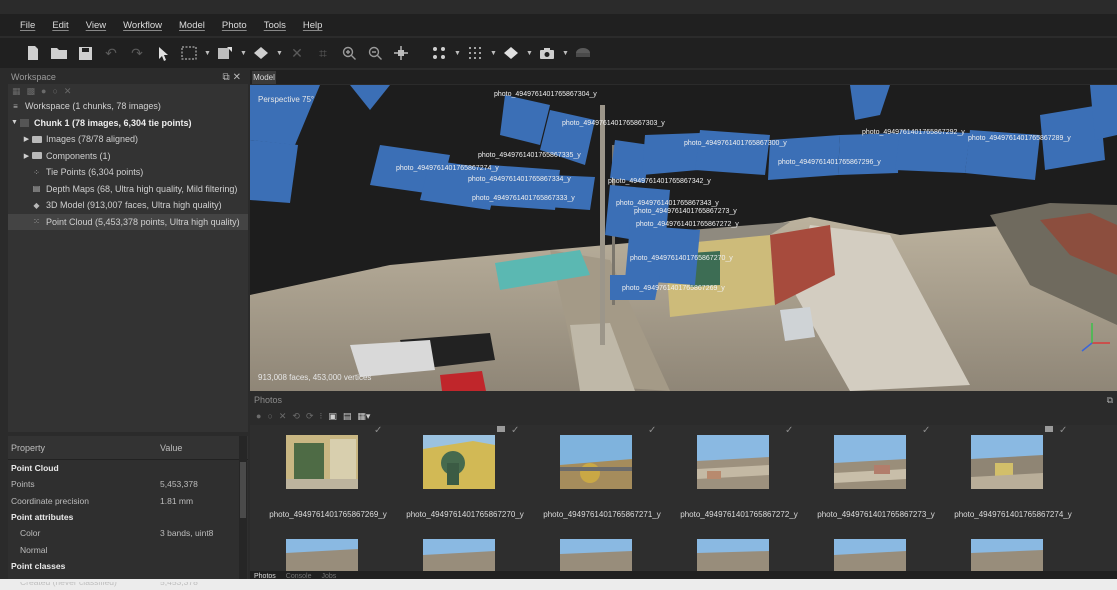 This screenshot has height=590, width=1117. Describe the element at coordinates (96, 25) in the screenshot. I see `menu-view: View` at that location.